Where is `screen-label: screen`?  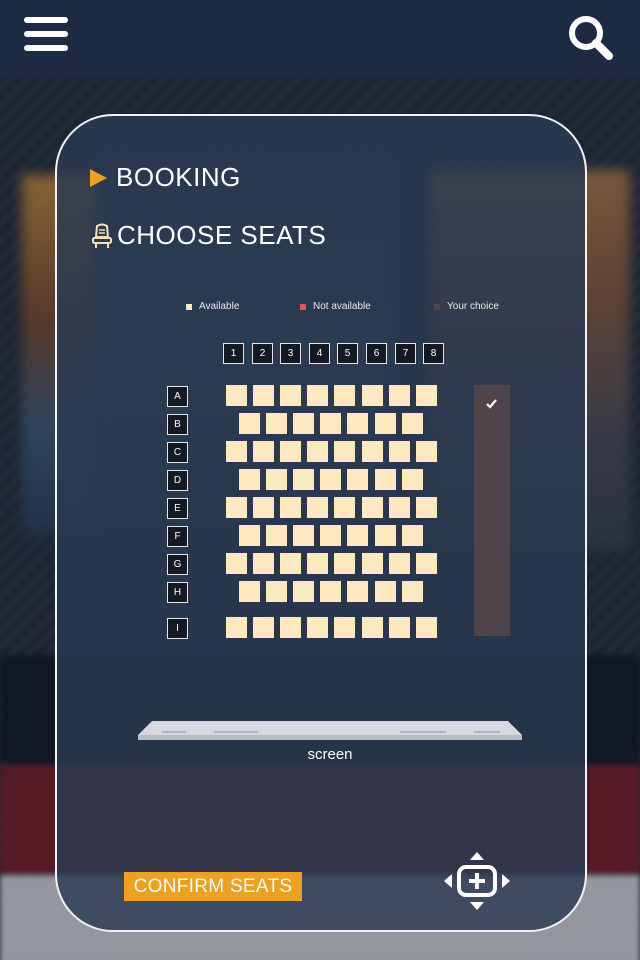
screen-label: screen is located at coordinates (330, 754).